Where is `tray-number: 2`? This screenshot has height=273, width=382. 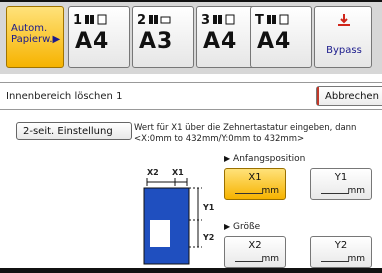 tray-number: 2 is located at coordinates (142, 20).